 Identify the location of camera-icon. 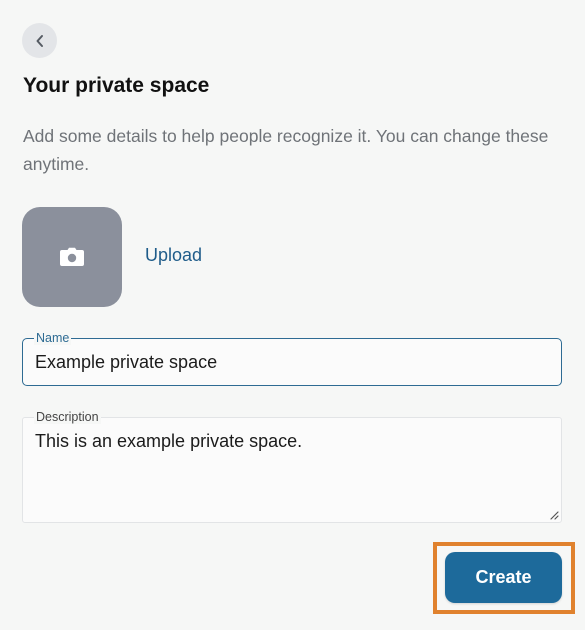
(72, 256).